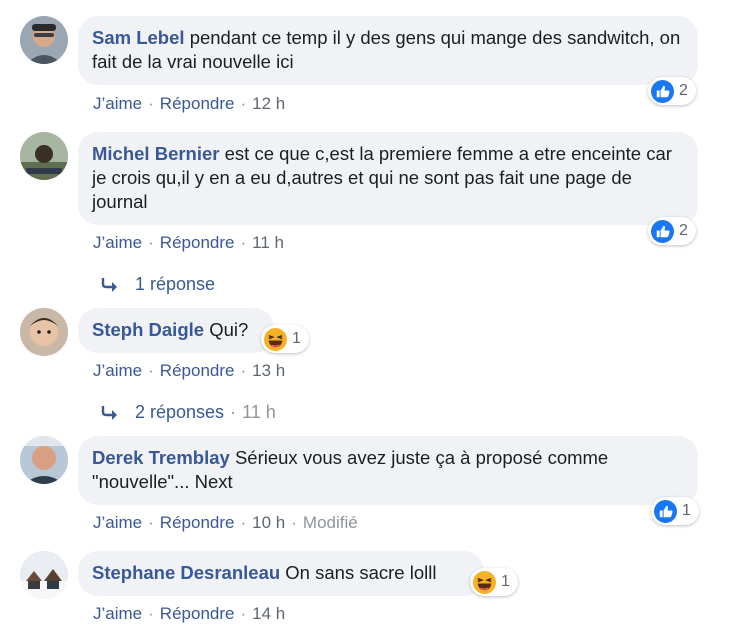 This screenshot has width=752, height=636. Describe the element at coordinates (186, 572) in the screenshot. I see `comment-author: Stephane Desranleau` at that location.